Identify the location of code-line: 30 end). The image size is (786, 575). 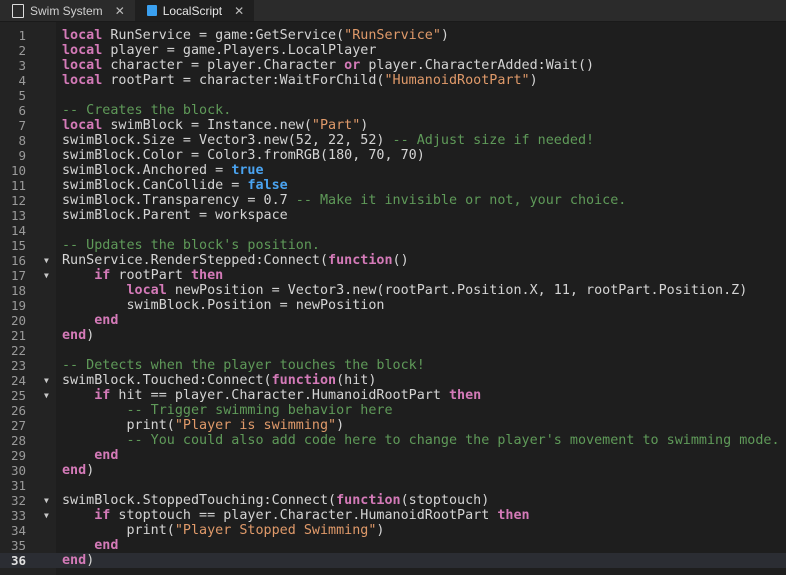
(393, 470).